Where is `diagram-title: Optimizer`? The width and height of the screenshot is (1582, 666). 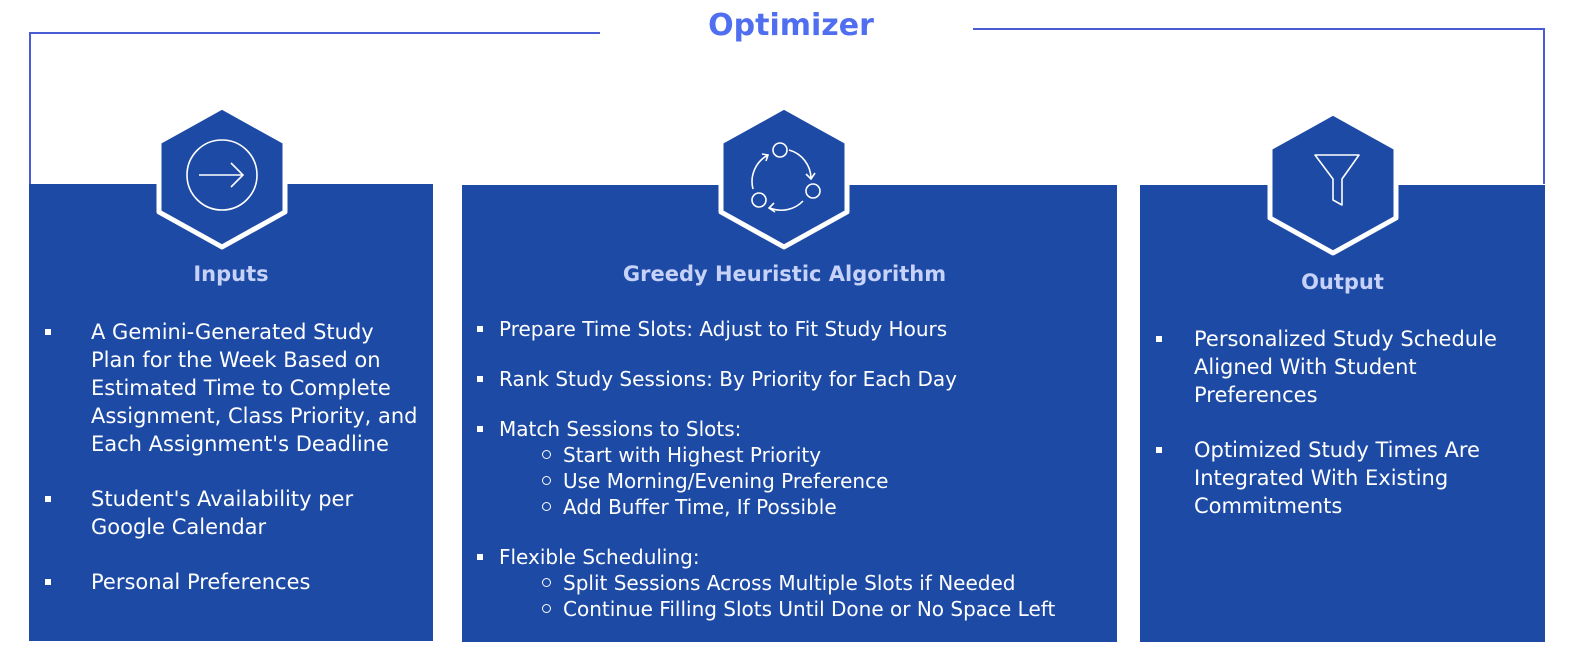
diagram-title: Optimizer is located at coordinates (791, 25).